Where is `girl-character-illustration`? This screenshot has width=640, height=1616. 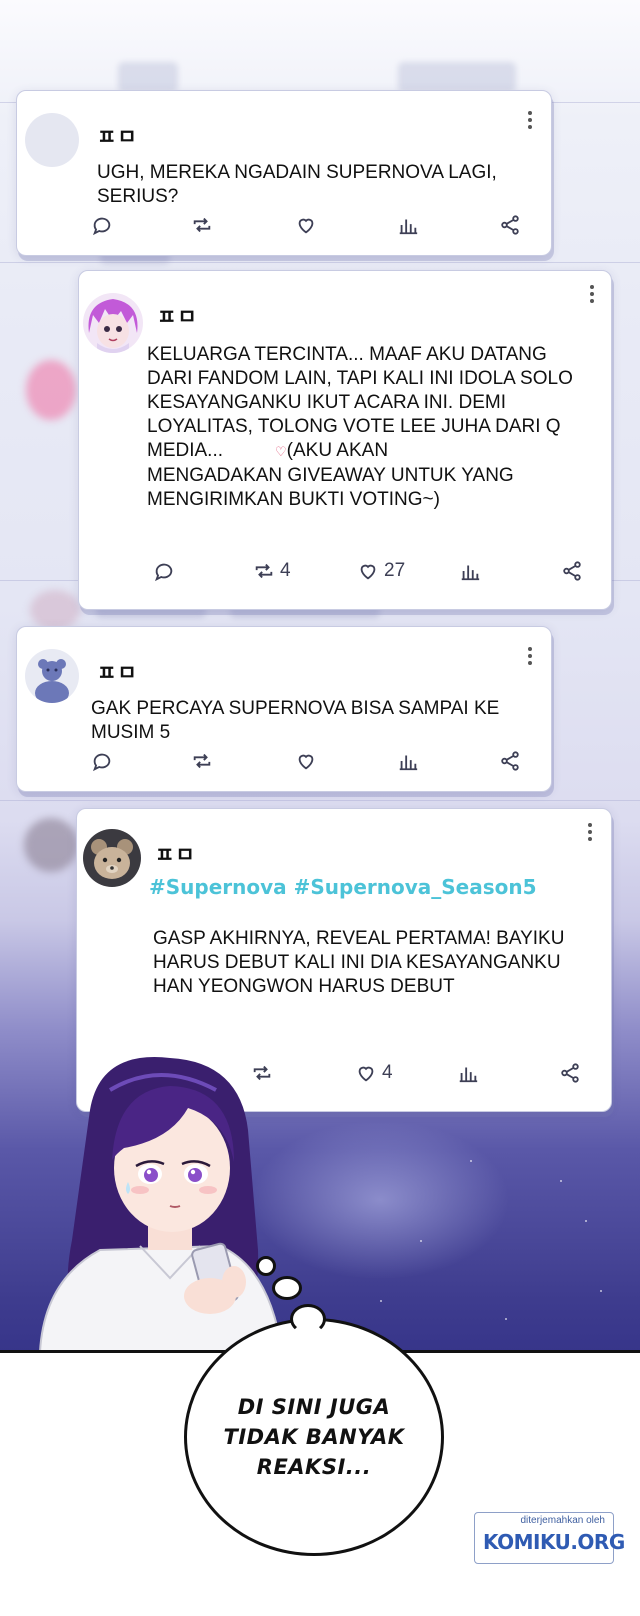
girl-character-illustration is located at coordinates (170, 1201).